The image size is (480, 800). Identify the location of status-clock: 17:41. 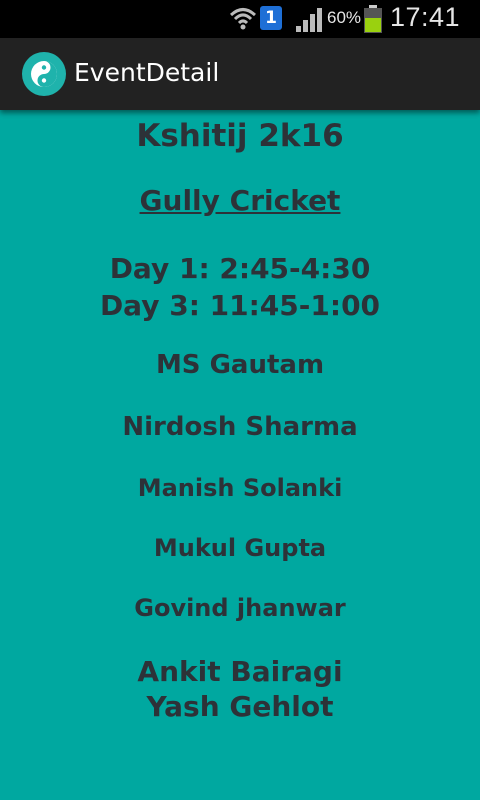
(425, 17).